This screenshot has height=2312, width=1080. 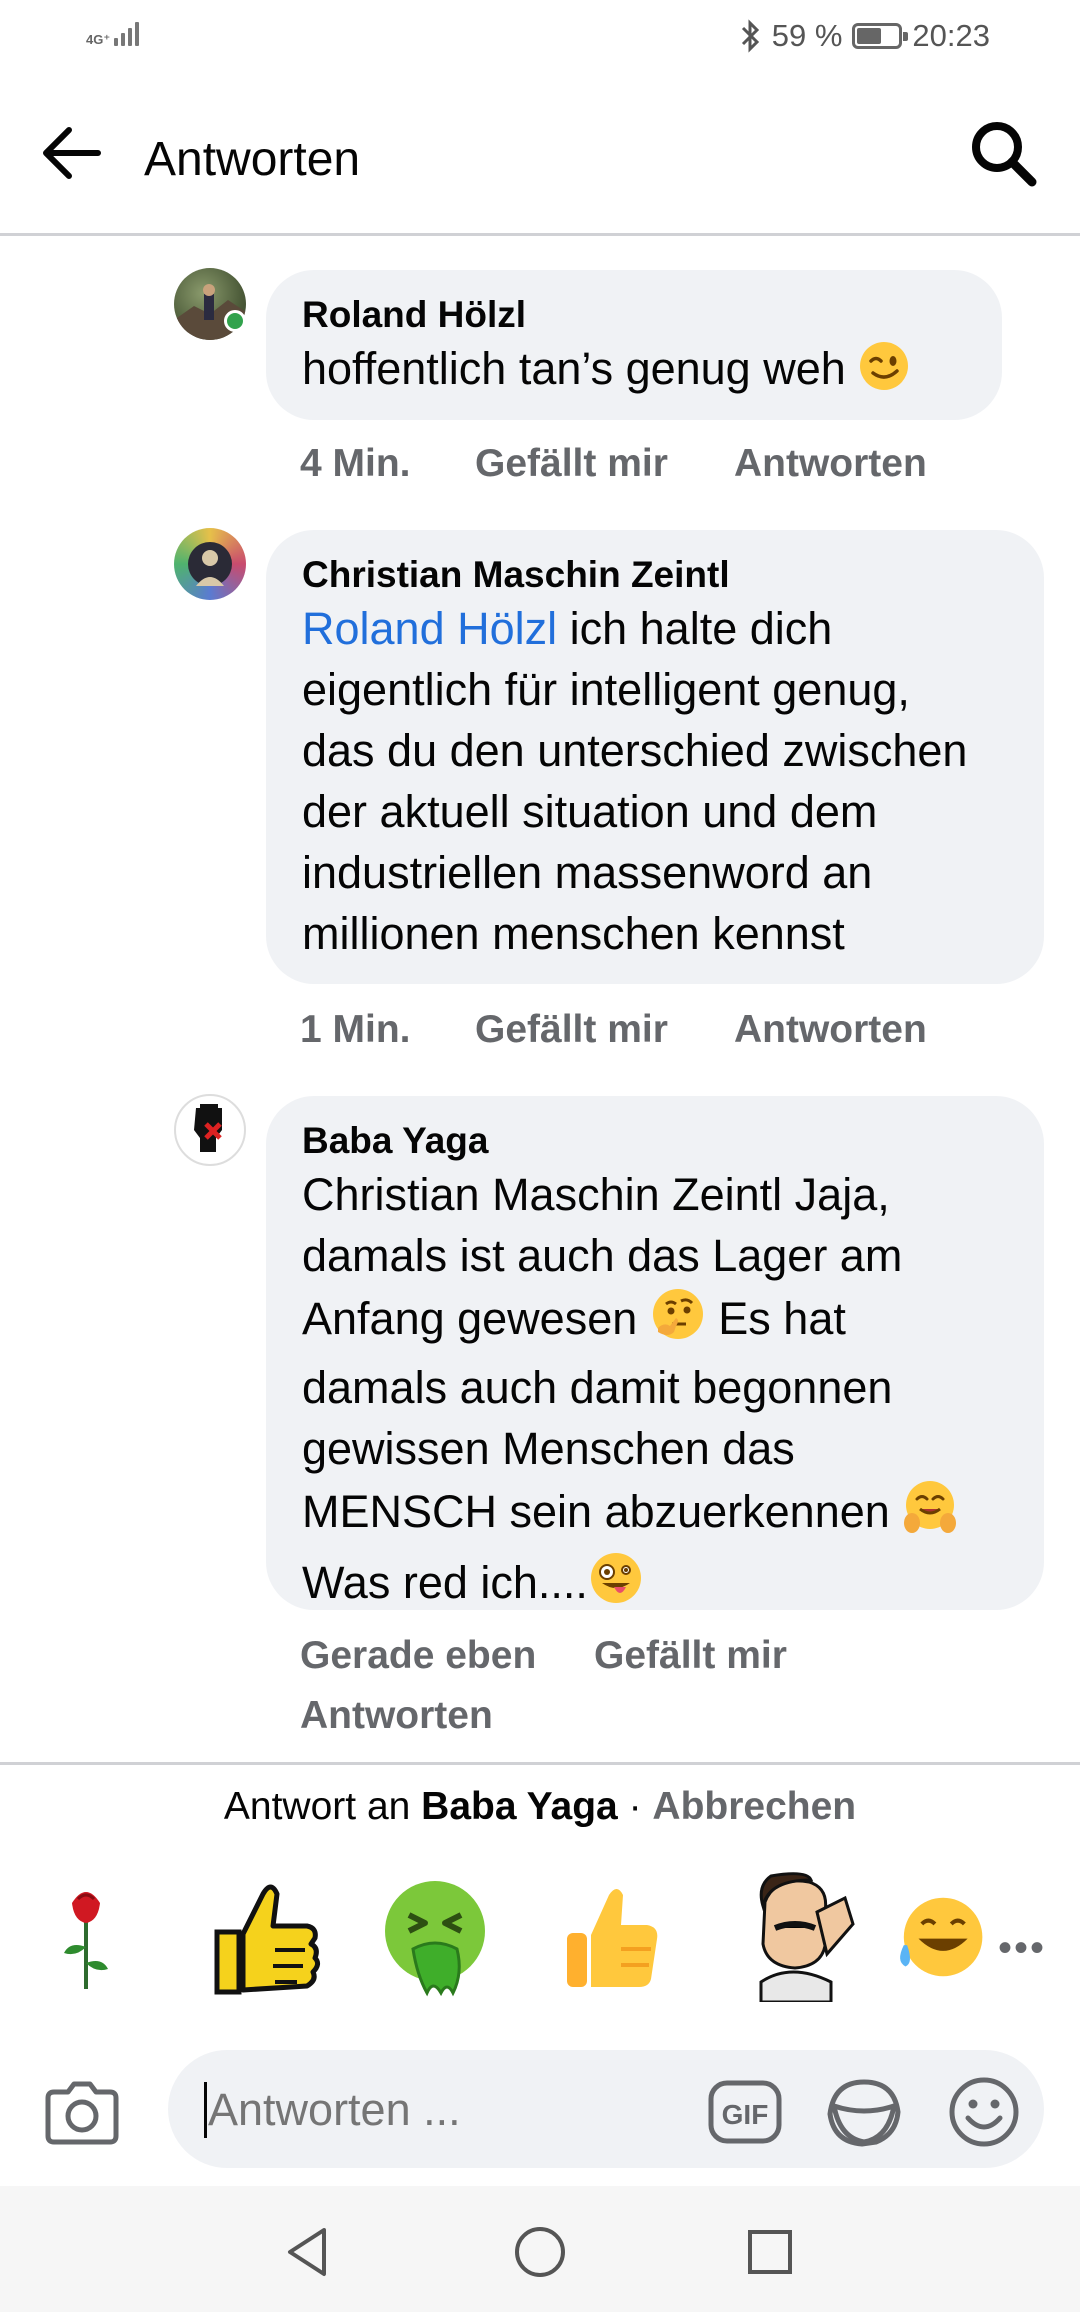 I want to click on app-bar: Antworten, so click(x=540, y=158).